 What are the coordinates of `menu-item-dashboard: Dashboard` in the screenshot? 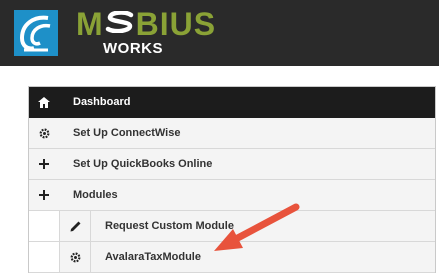 It's located at (232, 102).